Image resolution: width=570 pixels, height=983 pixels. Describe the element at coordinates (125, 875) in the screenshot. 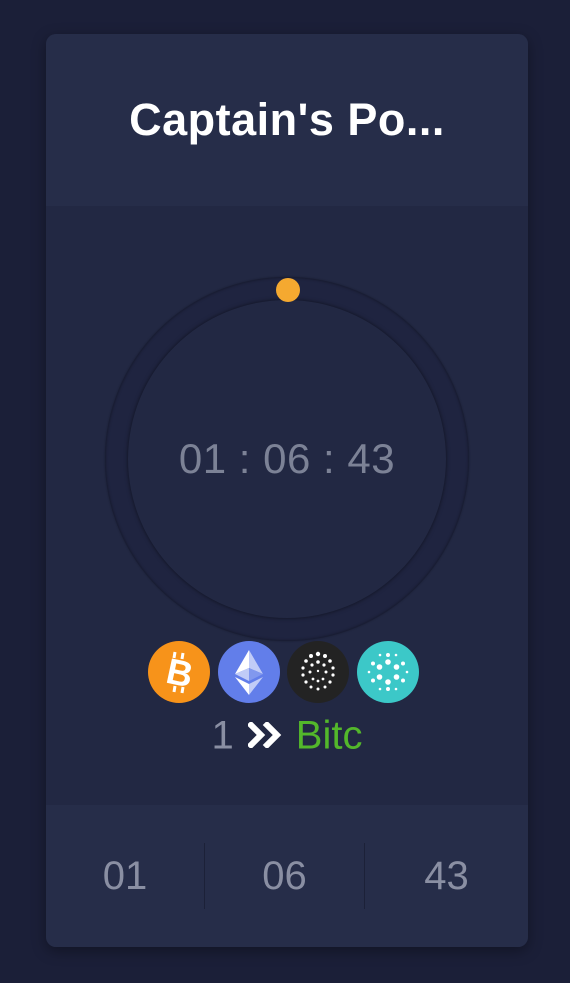

I see `hours-value: 01` at that location.